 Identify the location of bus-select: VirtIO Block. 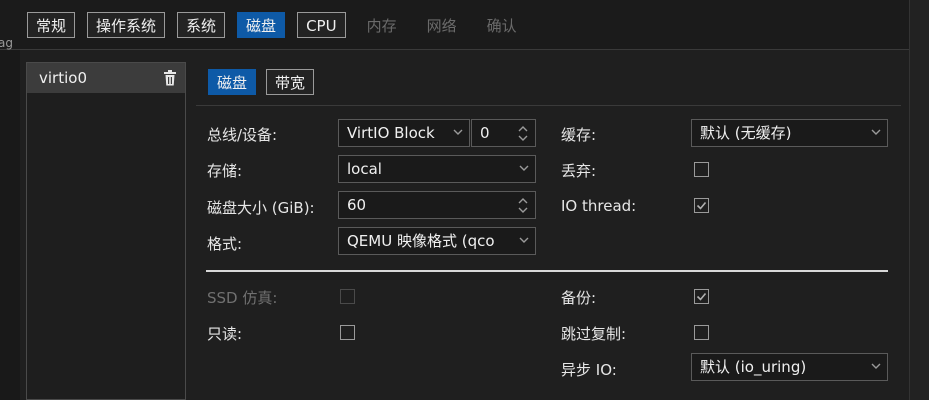
(404, 133).